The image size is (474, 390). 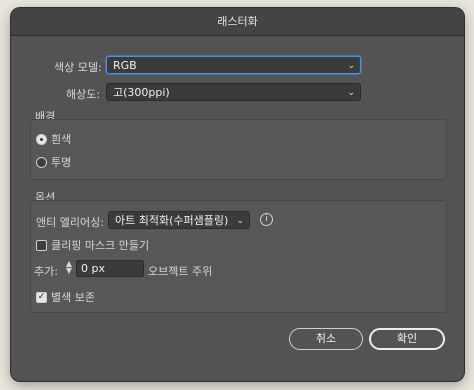 I want to click on background-group: 흰색 투명, so click(x=238, y=149).